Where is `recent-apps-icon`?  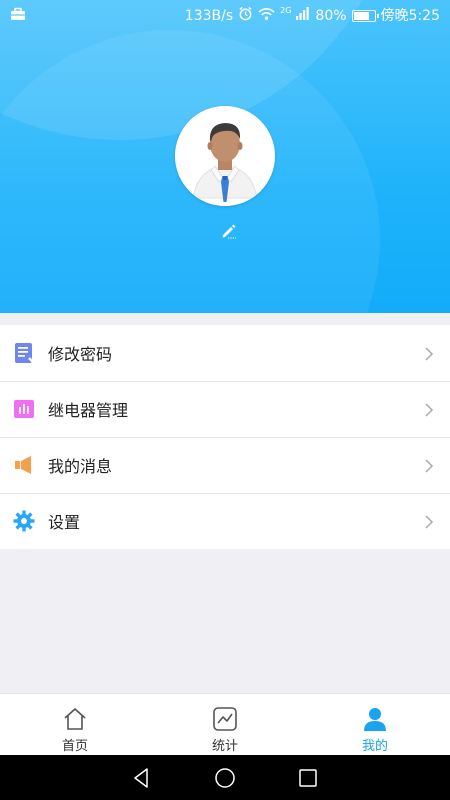
recent-apps-icon is located at coordinates (308, 778).